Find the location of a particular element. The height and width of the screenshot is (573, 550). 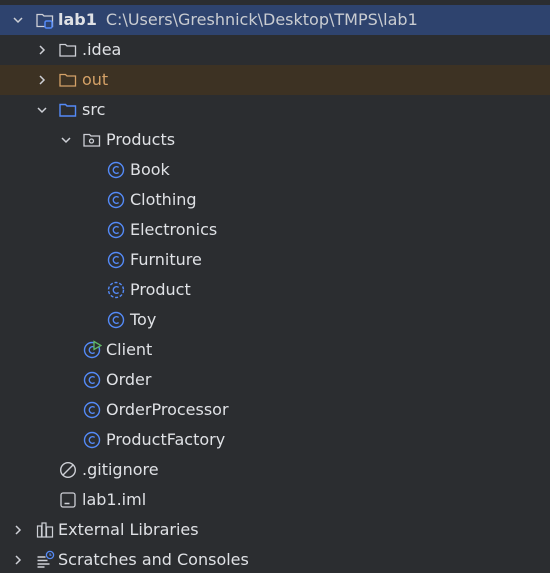

tree-node-label: Book is located at coordinates (150, 169).